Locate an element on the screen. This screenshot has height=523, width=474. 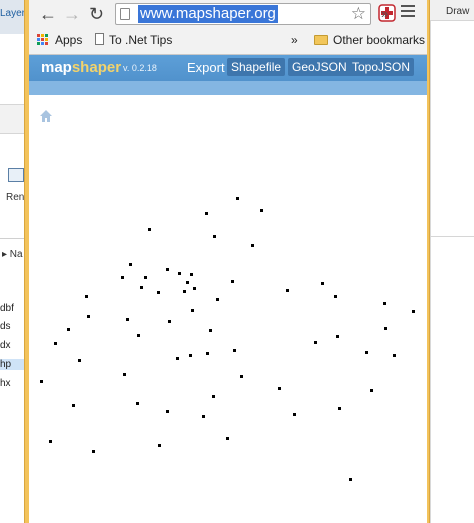
background-nav-label: ▸ Na is located at coordinates (12, 254).